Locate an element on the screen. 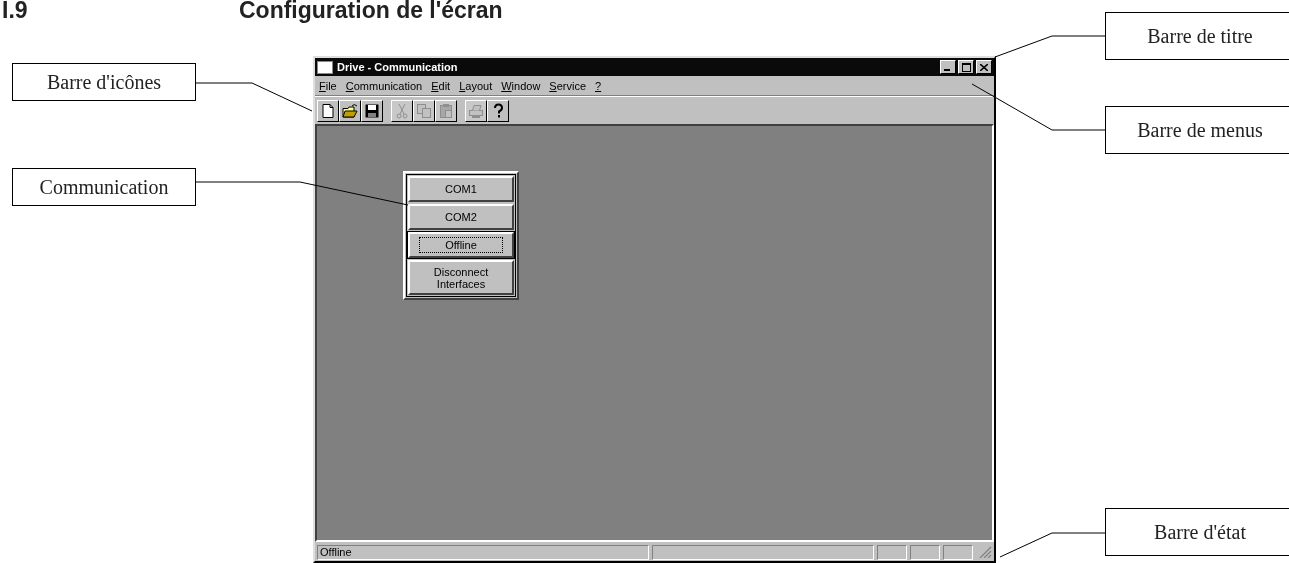 Image resolution: width=1289 pixels, height=563 pixels. menu-item: Window is located at coordinates (521, 85).